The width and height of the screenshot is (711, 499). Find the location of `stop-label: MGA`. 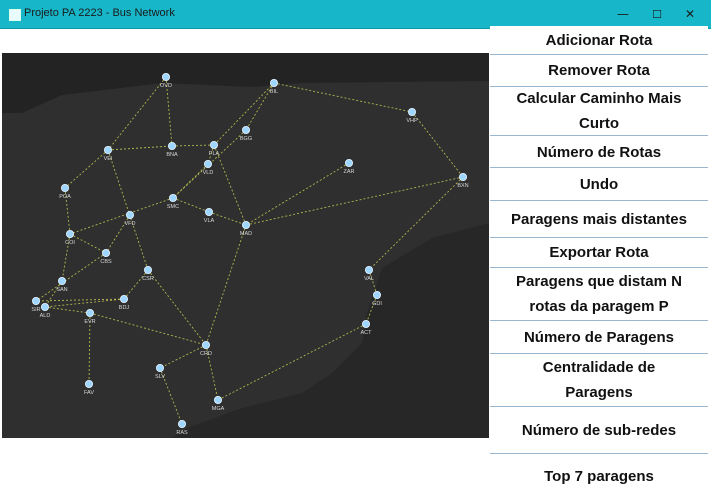

stop-label: MGA is located at coordinates (218, 409).